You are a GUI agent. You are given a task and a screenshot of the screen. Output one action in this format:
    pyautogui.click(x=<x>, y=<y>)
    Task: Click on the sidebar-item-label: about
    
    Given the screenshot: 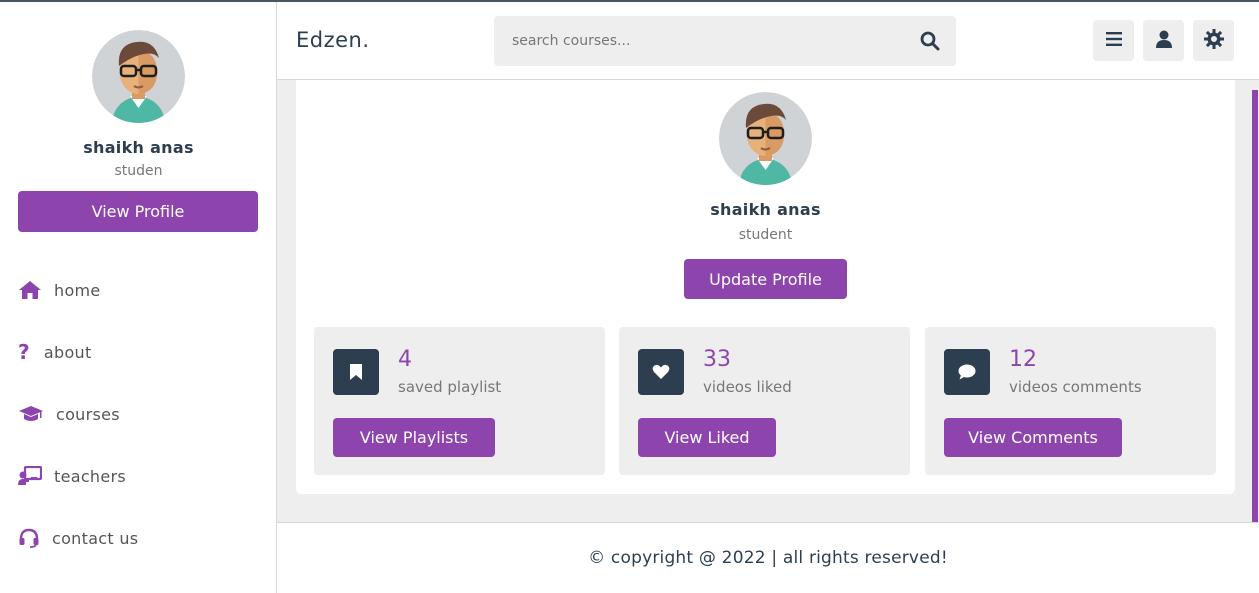 What is the action you would take?
    pyautogui.click(x=67, y=352)
    